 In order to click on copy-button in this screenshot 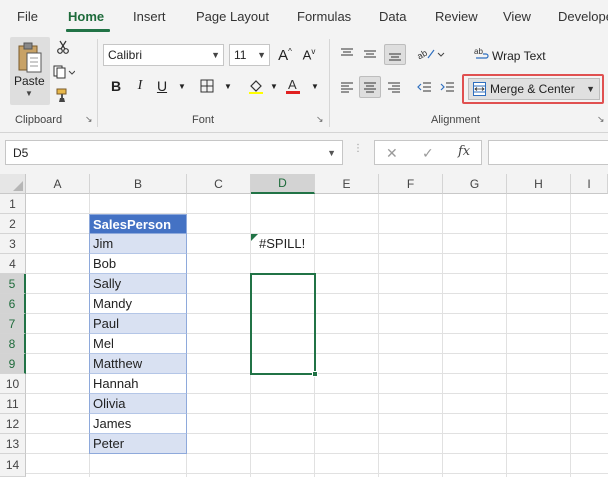, I will do `click(64, 72)`.